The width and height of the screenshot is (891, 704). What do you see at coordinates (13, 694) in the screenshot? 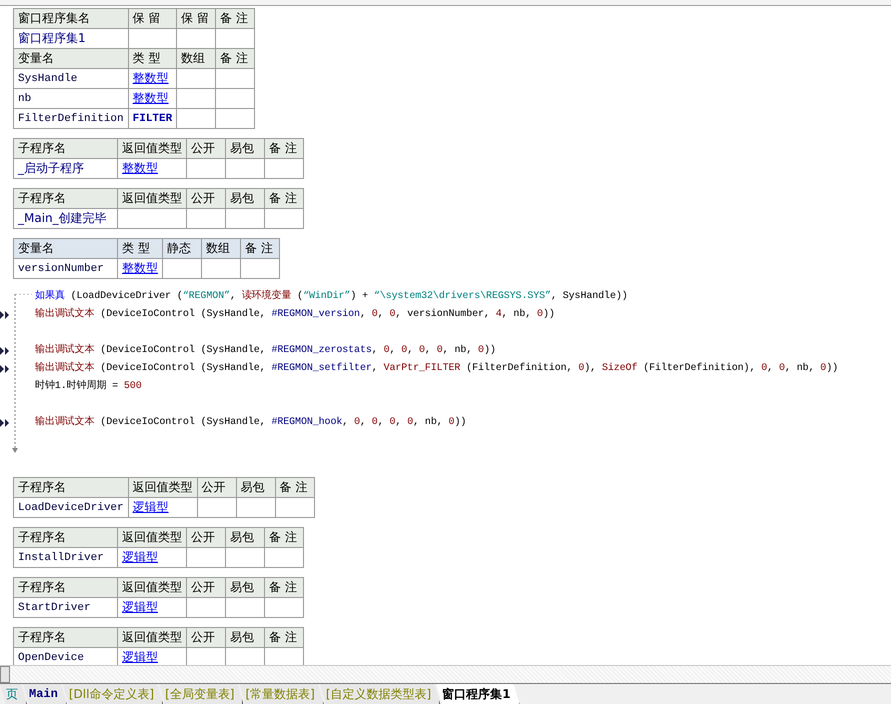
I see `tab: 页` at bounding box center [13, 694].